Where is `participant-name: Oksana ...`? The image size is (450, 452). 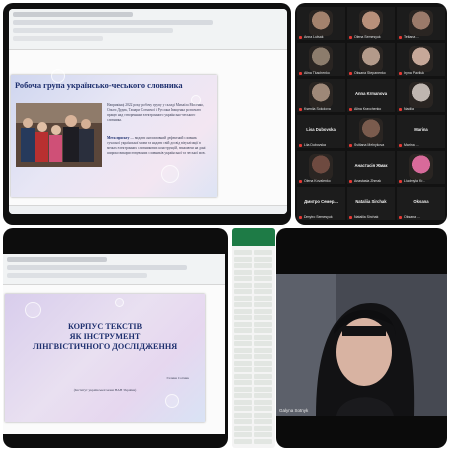 participant-name: Oksana ... is located at coordinates (412, 217).